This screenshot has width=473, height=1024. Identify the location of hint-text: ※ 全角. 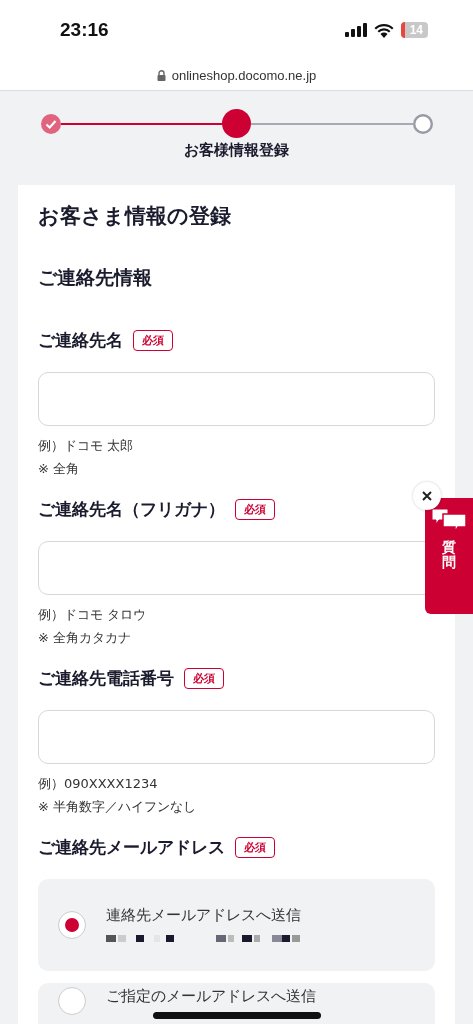
(59, 469).